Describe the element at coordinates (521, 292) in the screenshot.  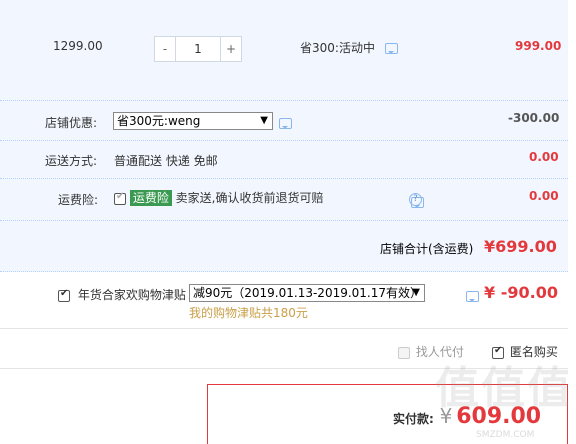
I see `allowance-amount: ¥ -90.00` at that location.